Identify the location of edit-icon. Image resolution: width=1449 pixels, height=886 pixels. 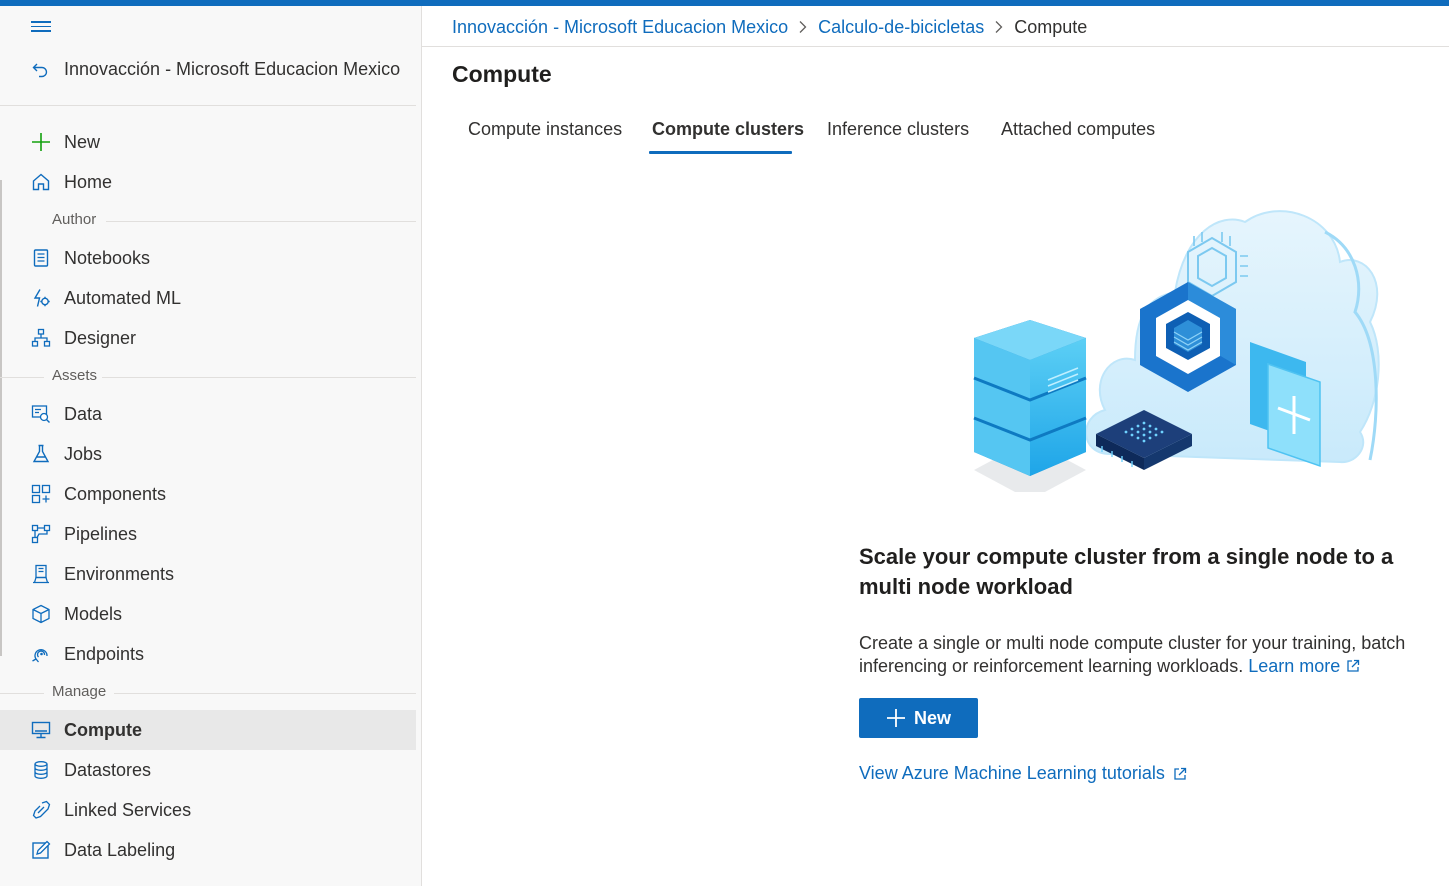
(41, 849).